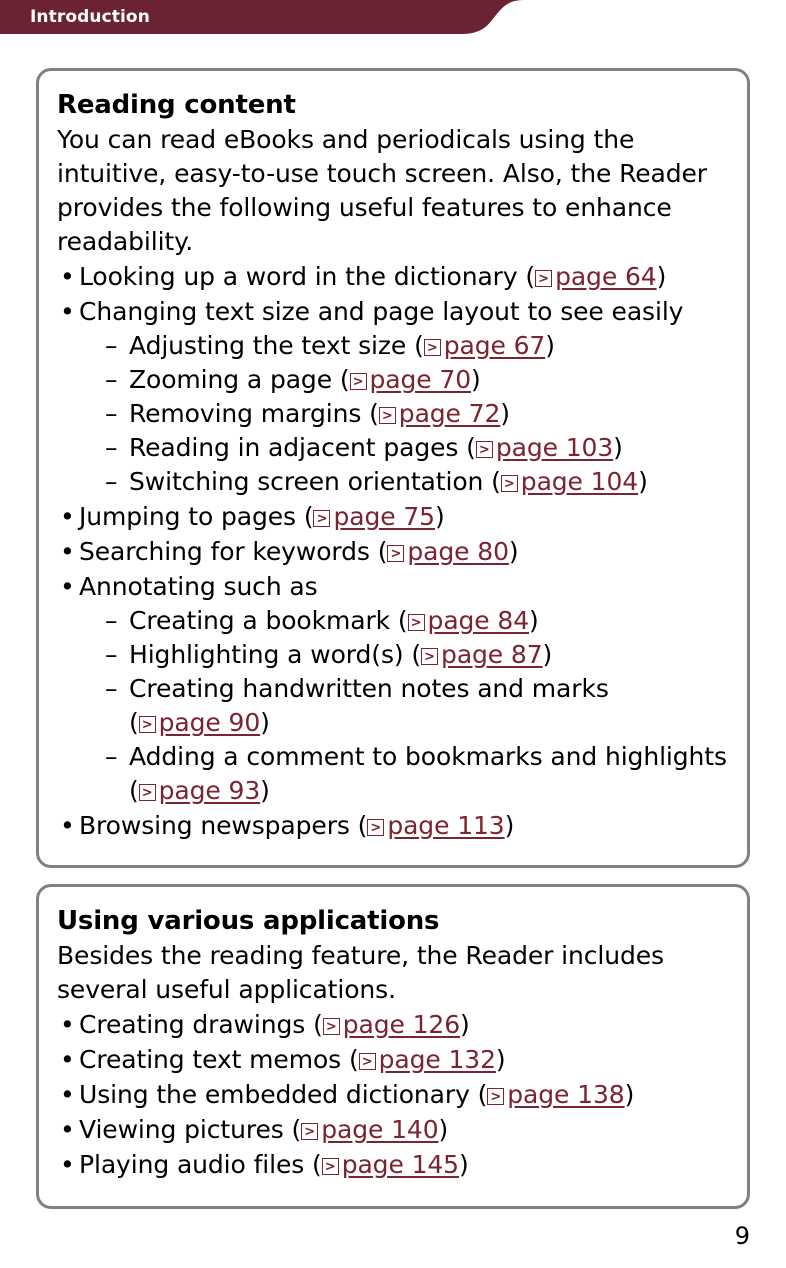  What do you see at coordinates (430, 723) in the screenshot?
I see `page-reference-wrapped-line: (page 90)` at bounding box center [430, 723].